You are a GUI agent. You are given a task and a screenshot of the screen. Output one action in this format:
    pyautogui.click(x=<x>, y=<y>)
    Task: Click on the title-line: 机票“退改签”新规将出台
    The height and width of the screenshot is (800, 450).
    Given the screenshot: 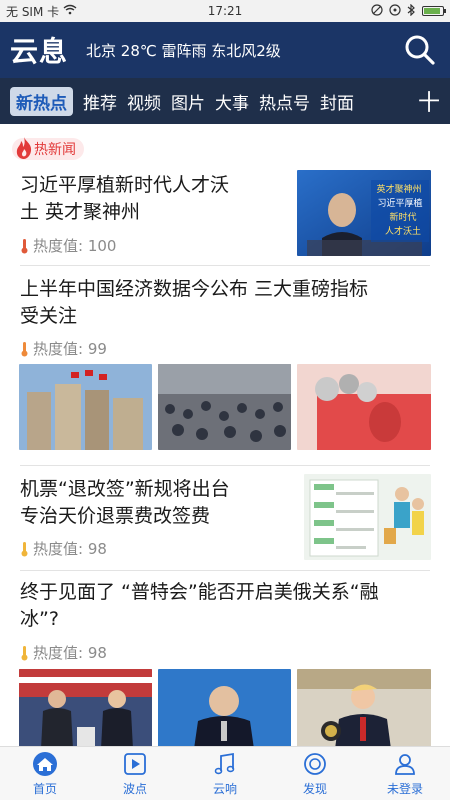 What is the action you would take?
    pyautogui.click(x=125, y=489)
    